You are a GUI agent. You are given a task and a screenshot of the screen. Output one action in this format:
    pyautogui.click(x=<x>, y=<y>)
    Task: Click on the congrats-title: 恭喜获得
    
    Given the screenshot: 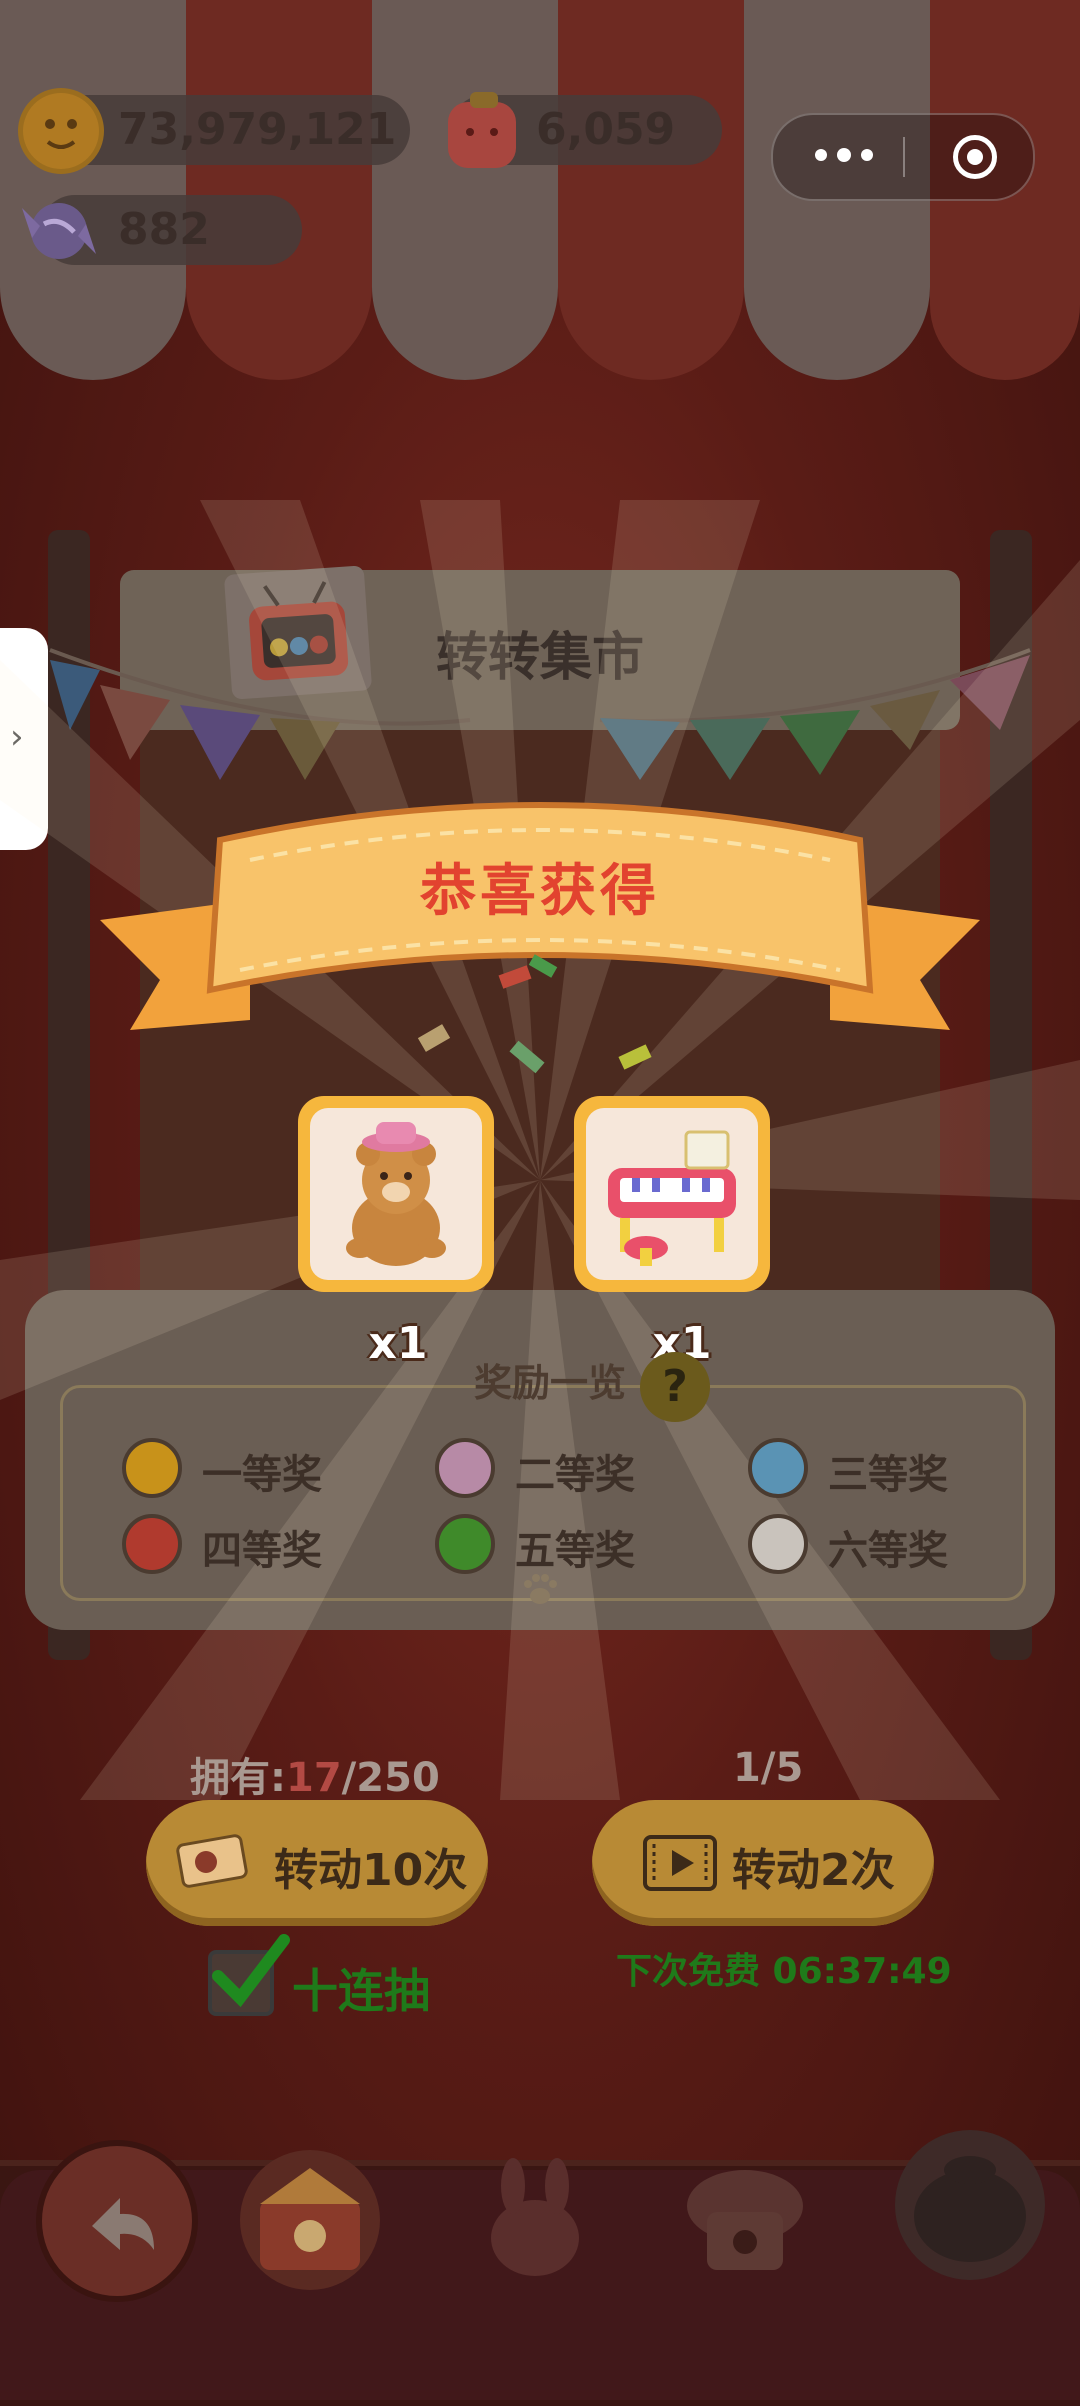 What is the action you would take?
    pyautogui.click(x=540, y=891)
    